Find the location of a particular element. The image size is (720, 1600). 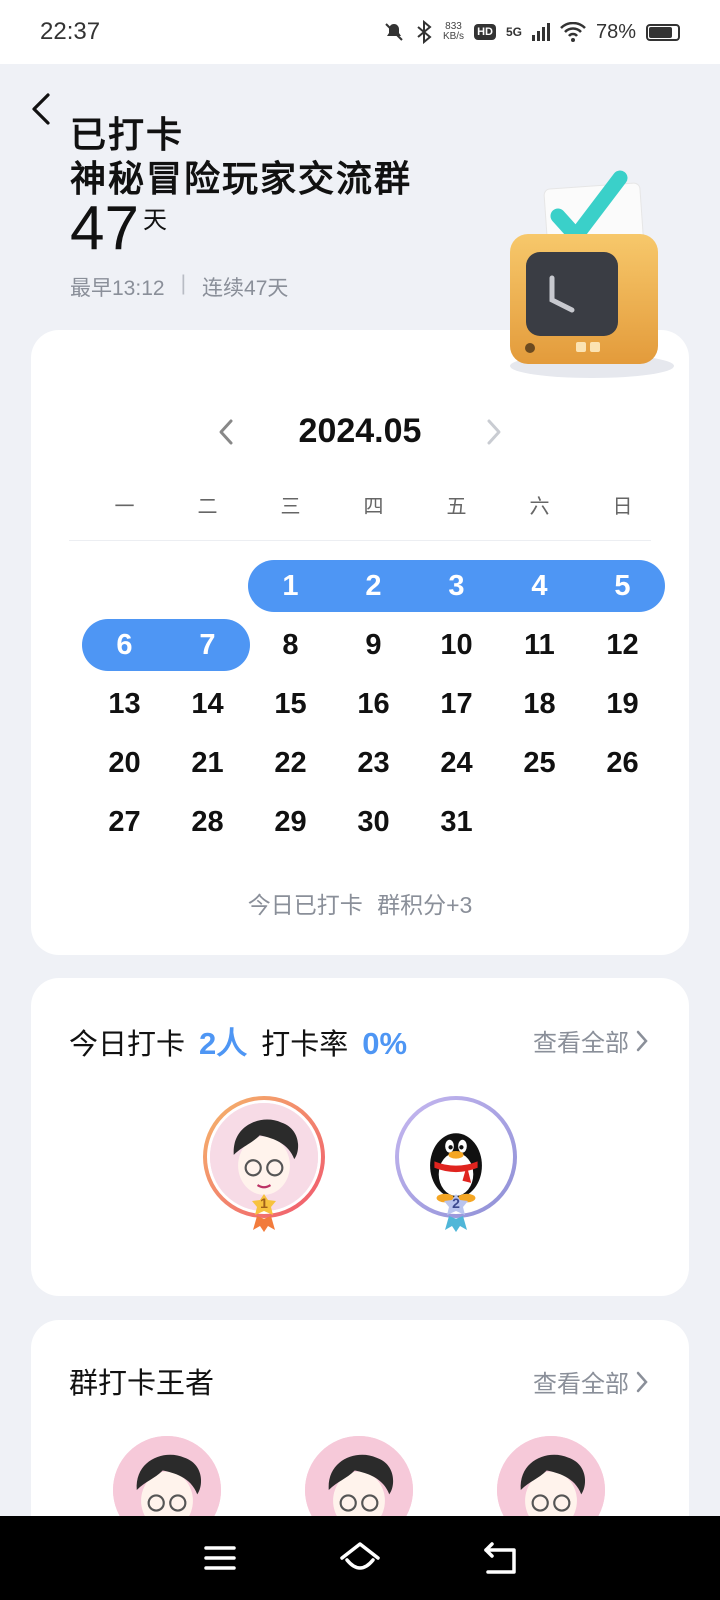

calendar-day: 20 is located at coordinates (124, 763).